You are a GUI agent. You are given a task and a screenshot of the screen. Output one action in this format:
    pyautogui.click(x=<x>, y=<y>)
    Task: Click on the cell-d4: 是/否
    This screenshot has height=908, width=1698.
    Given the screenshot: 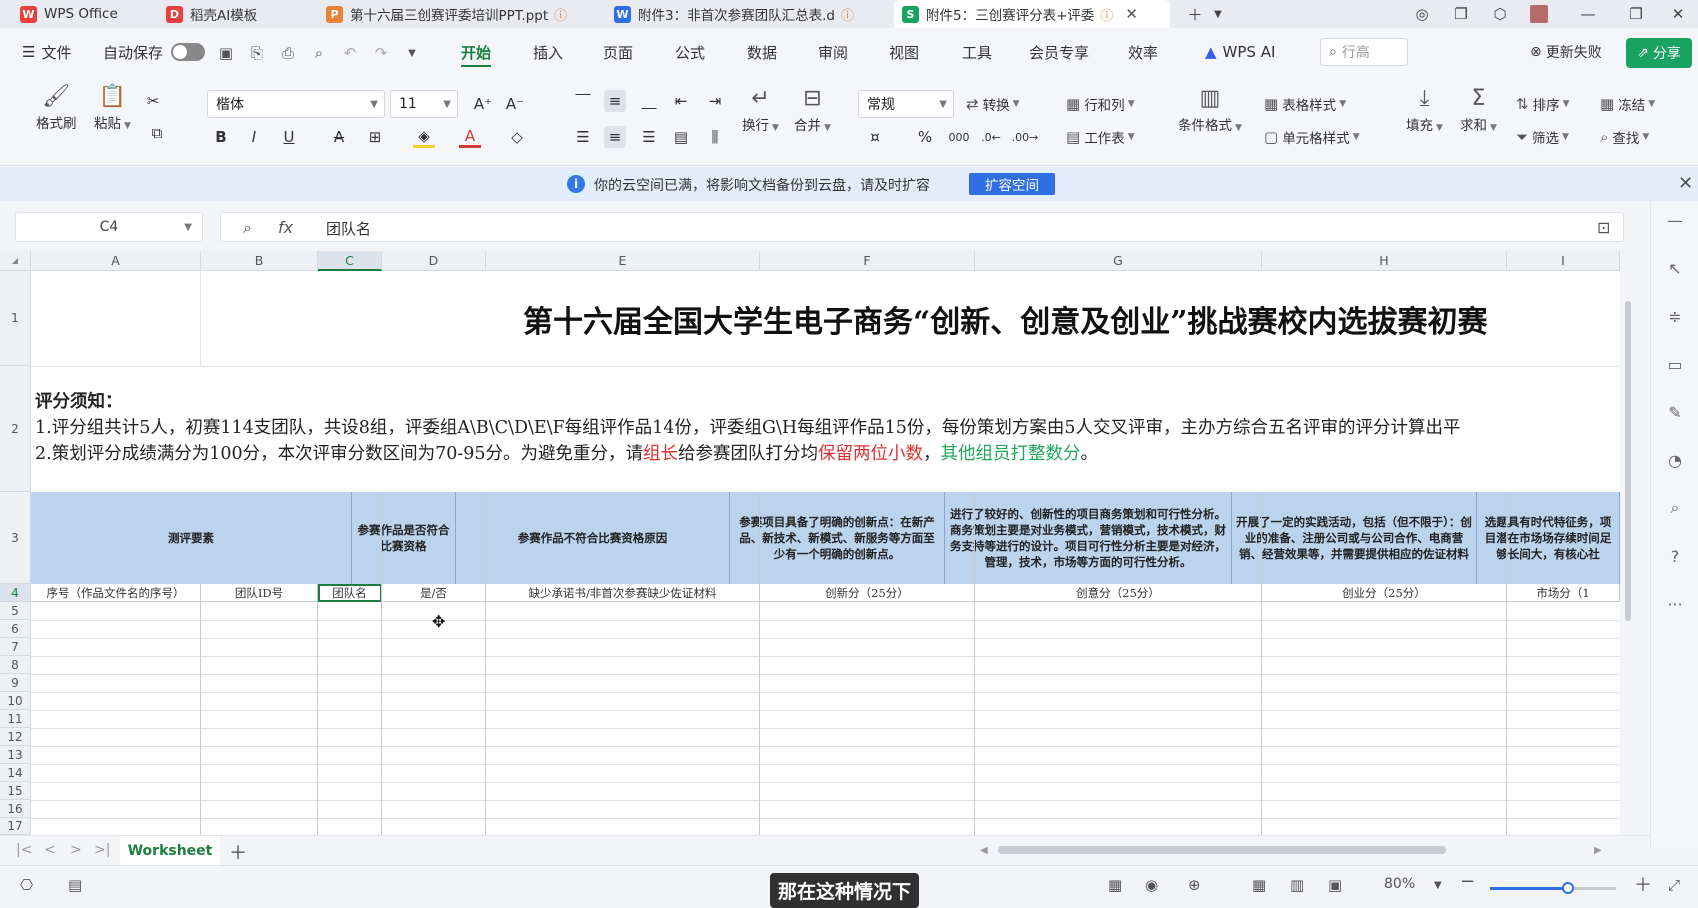 What is the action you would take?
    pyautogui.click(x=434, y=593)
    